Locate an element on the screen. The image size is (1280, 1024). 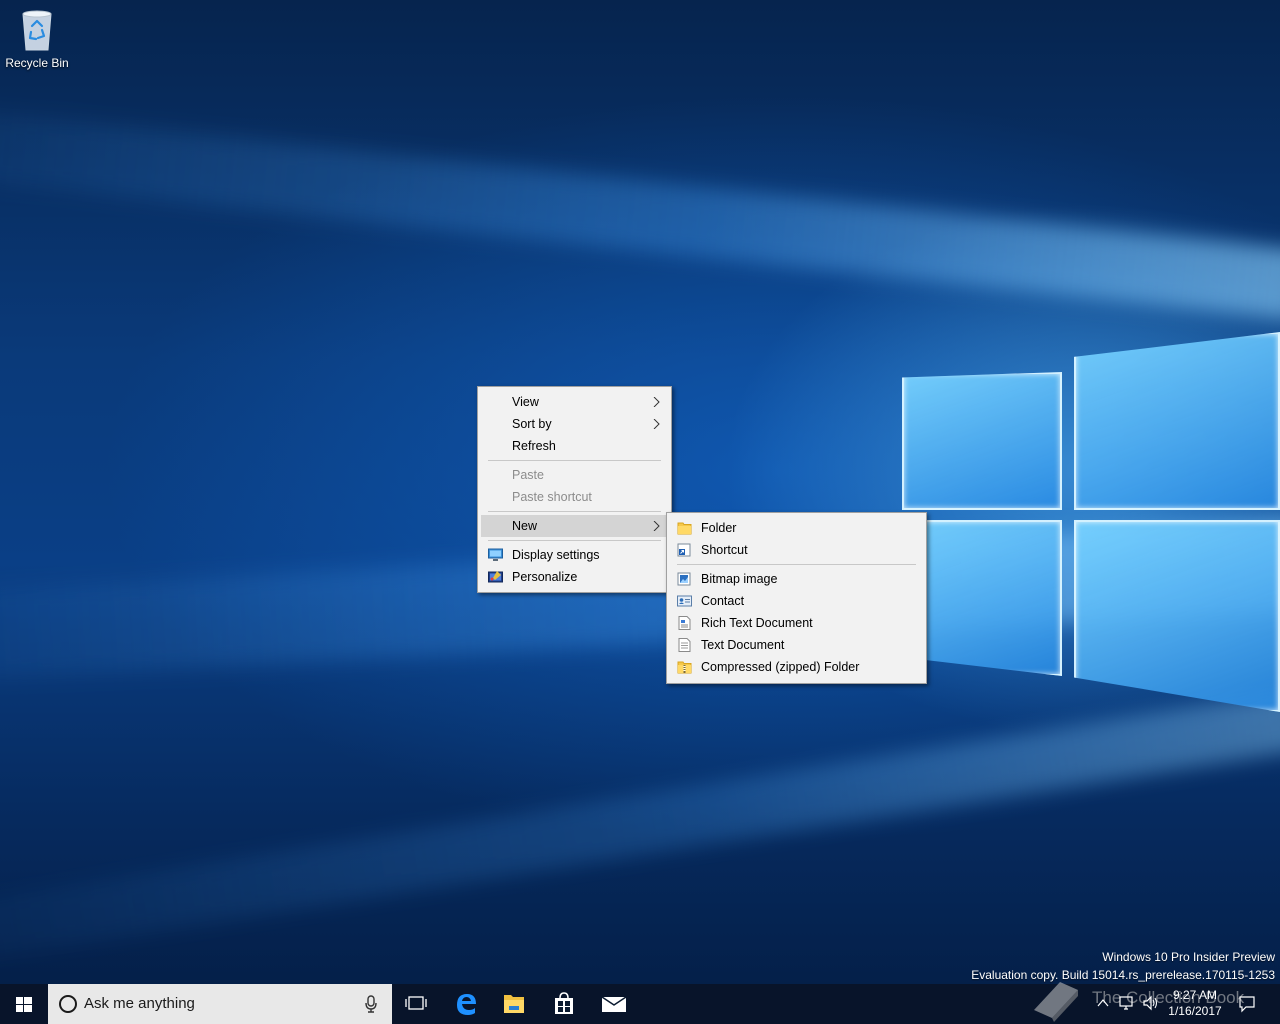
submenu-item-folder: Folder is located at coordinates (796, 528).